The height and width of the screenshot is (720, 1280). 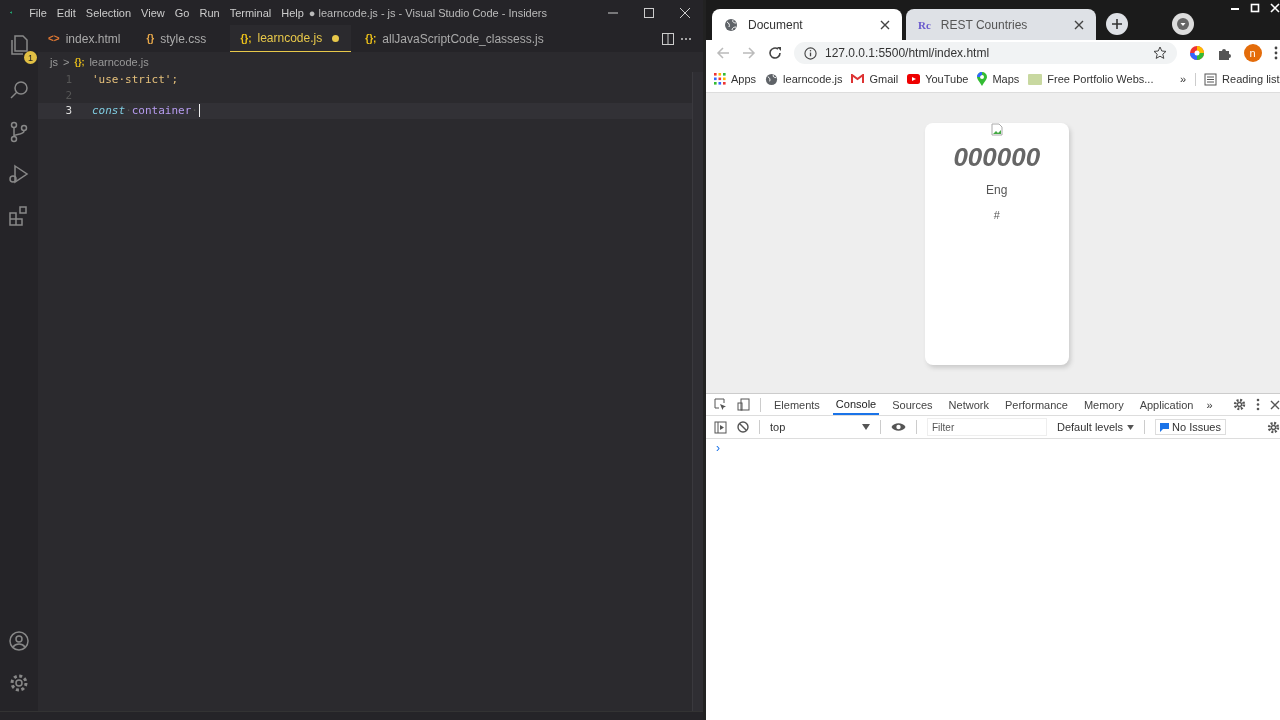 I want to click on mail-icon, so click(x=858, y=79).